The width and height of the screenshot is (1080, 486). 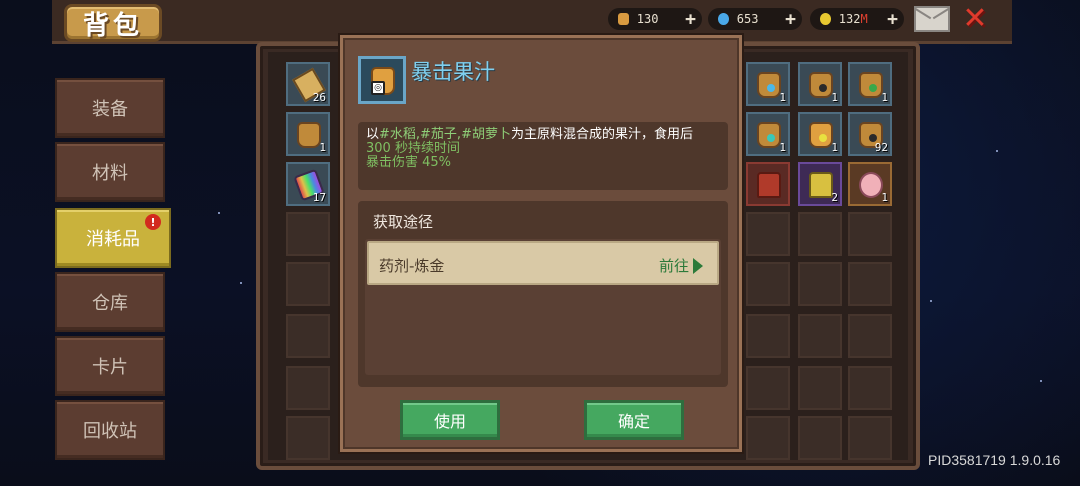 What do you see at coordinates (690, 19) in the screenshot?
I see `add-potion-button: +` at bounding box center [690, 19].